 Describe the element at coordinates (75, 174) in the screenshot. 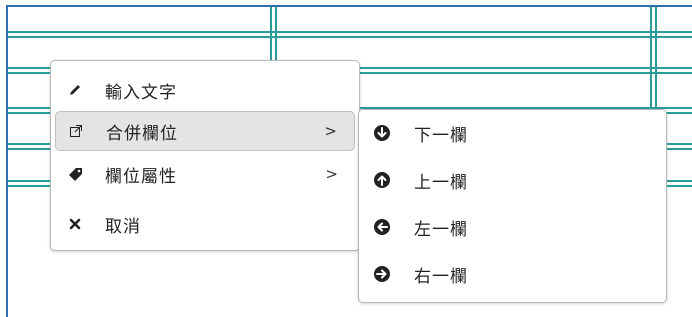

I see `tag-icon` at that location.